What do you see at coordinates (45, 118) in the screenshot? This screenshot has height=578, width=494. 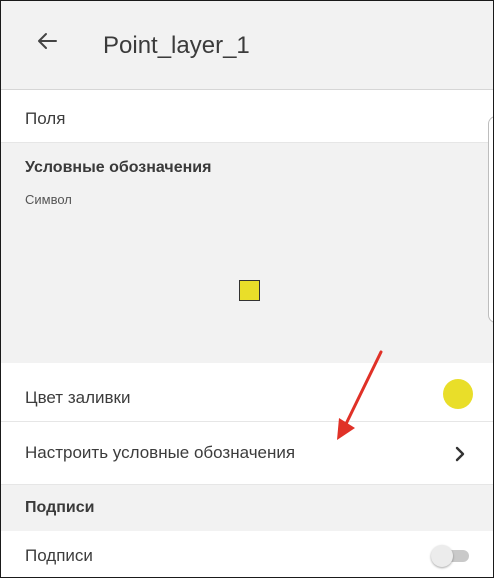 I see `fields-label: Поля` at bounding box center [45, 118].